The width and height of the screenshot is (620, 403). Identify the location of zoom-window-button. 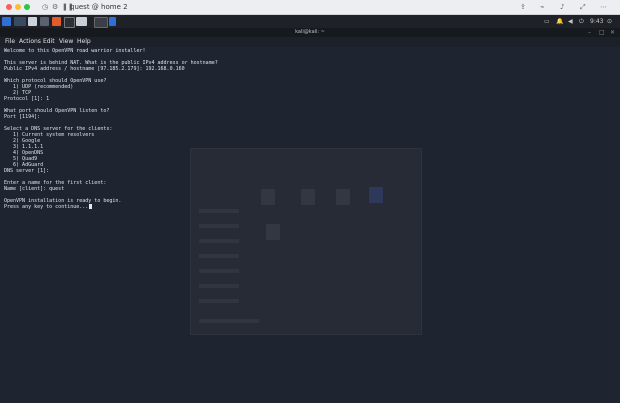
(27, 7).